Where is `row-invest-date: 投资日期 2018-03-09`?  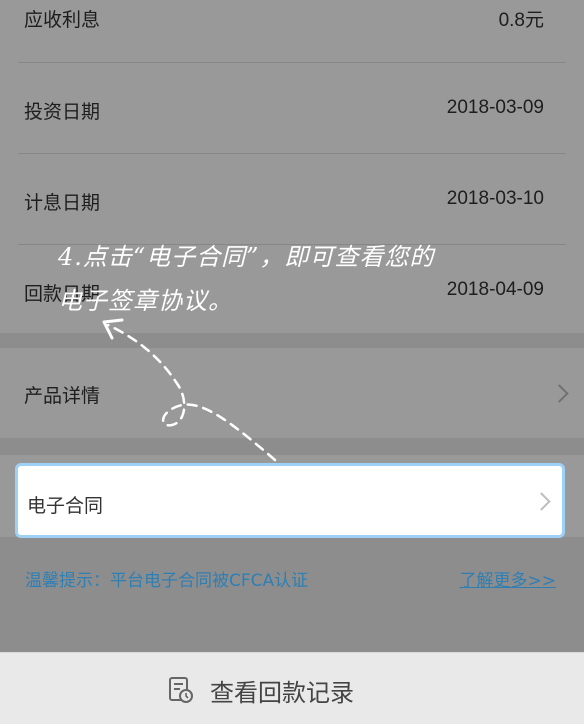
row-invest-date: 投资日期 2018-03-09 is located at coordinates (292, 108).